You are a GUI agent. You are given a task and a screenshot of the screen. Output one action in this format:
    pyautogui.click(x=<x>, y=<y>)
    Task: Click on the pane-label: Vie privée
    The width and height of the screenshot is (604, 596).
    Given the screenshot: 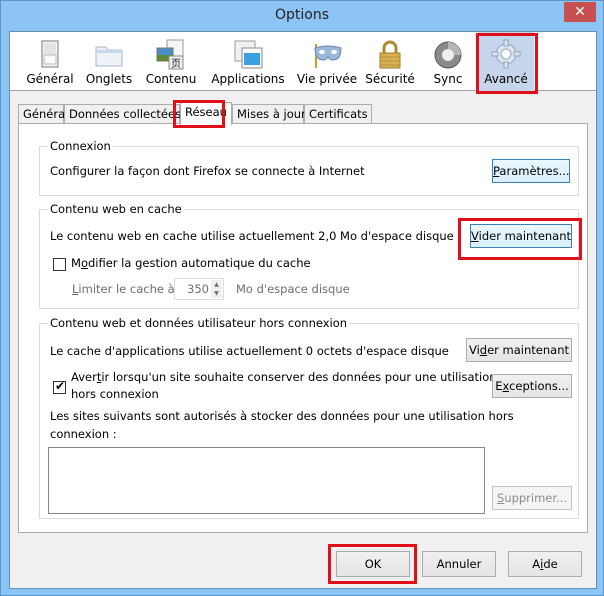 What is the action you would take?
    pyautogui.click(x=327, y=79)
    